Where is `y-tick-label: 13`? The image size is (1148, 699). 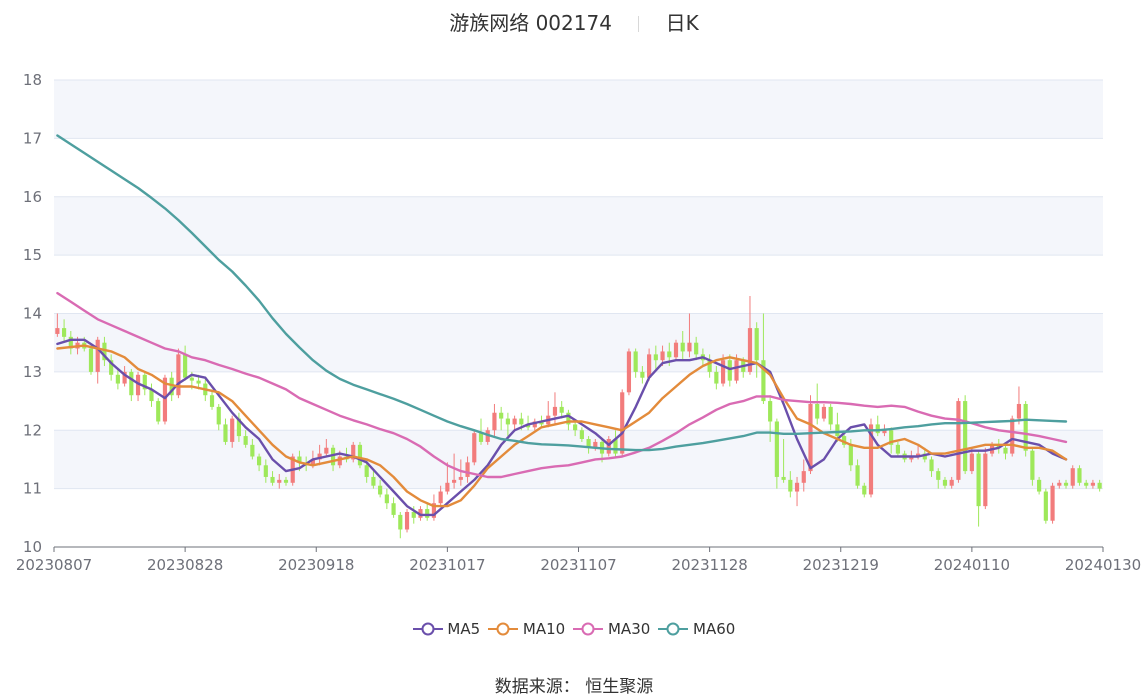 y-tick-label: 13 is located at coordinates (32, 372).